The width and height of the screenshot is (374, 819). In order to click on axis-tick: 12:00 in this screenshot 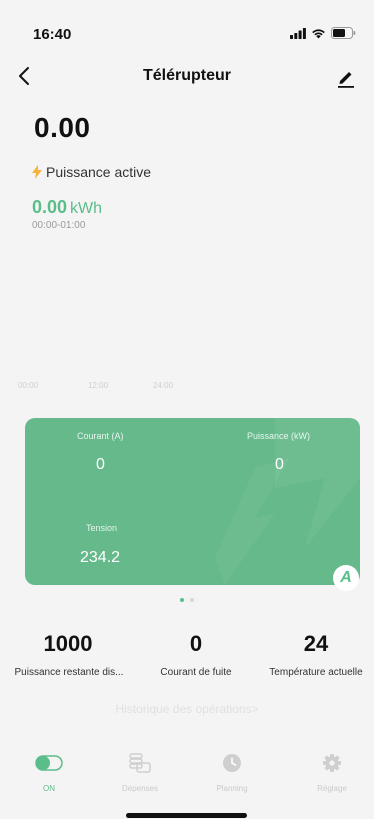, I will do `click(98, 385)`.